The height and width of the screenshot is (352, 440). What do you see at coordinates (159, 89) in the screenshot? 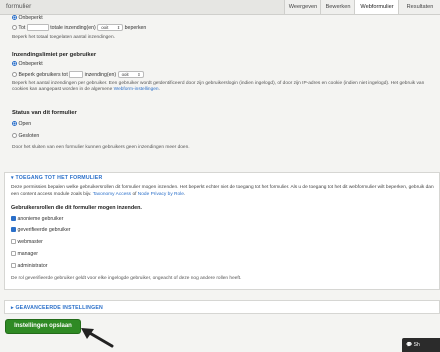
I see `user-limit-description-end: .` at bounding box center [159, 89].